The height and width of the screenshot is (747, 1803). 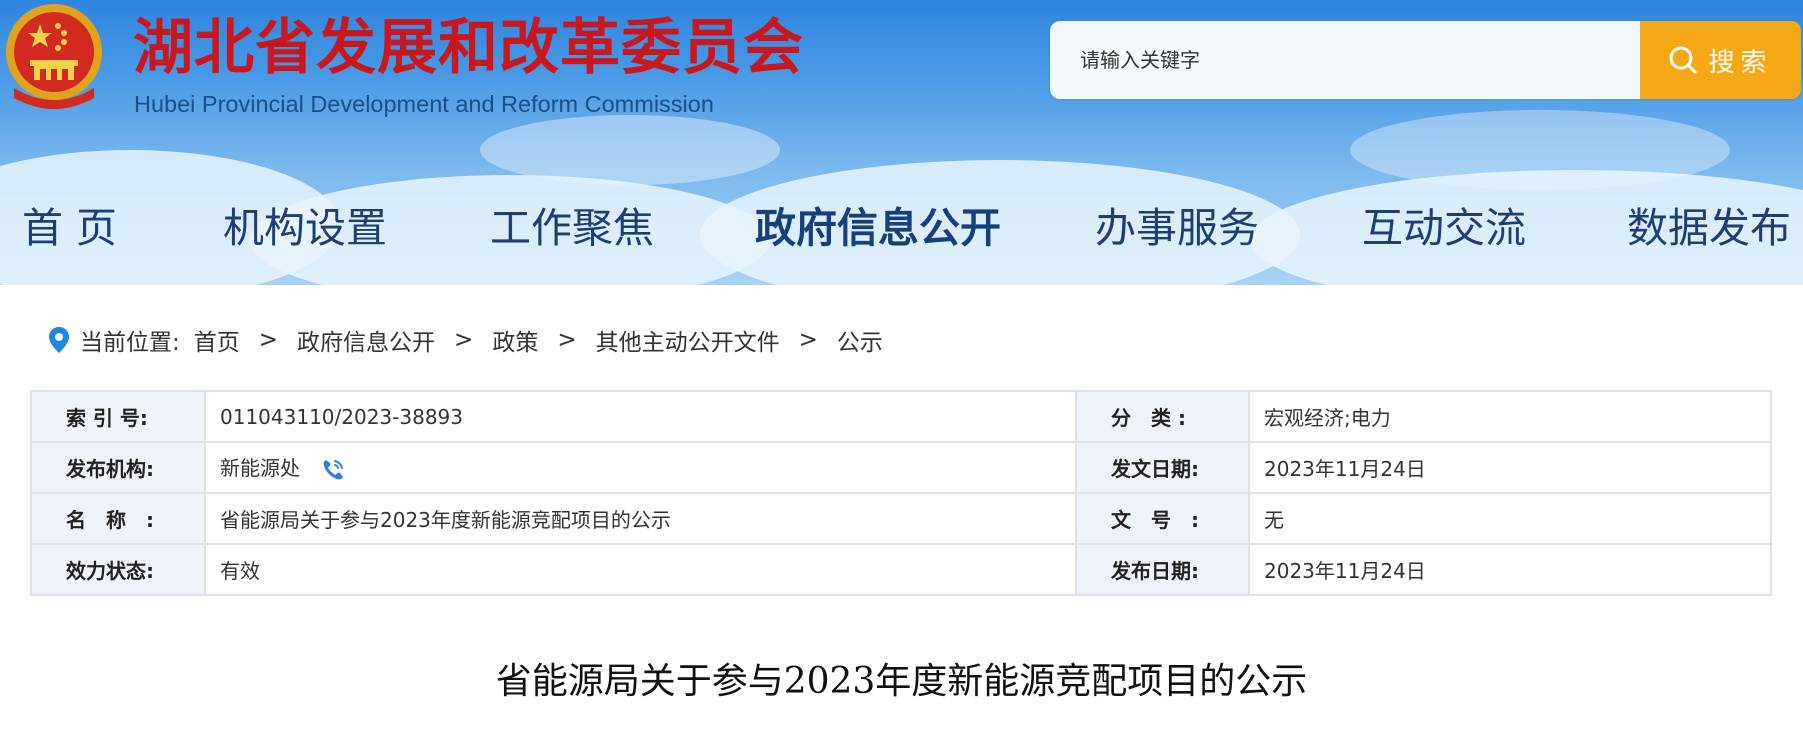 I want to click on index-label: 索 引 号:, so click(x=118, y=416).